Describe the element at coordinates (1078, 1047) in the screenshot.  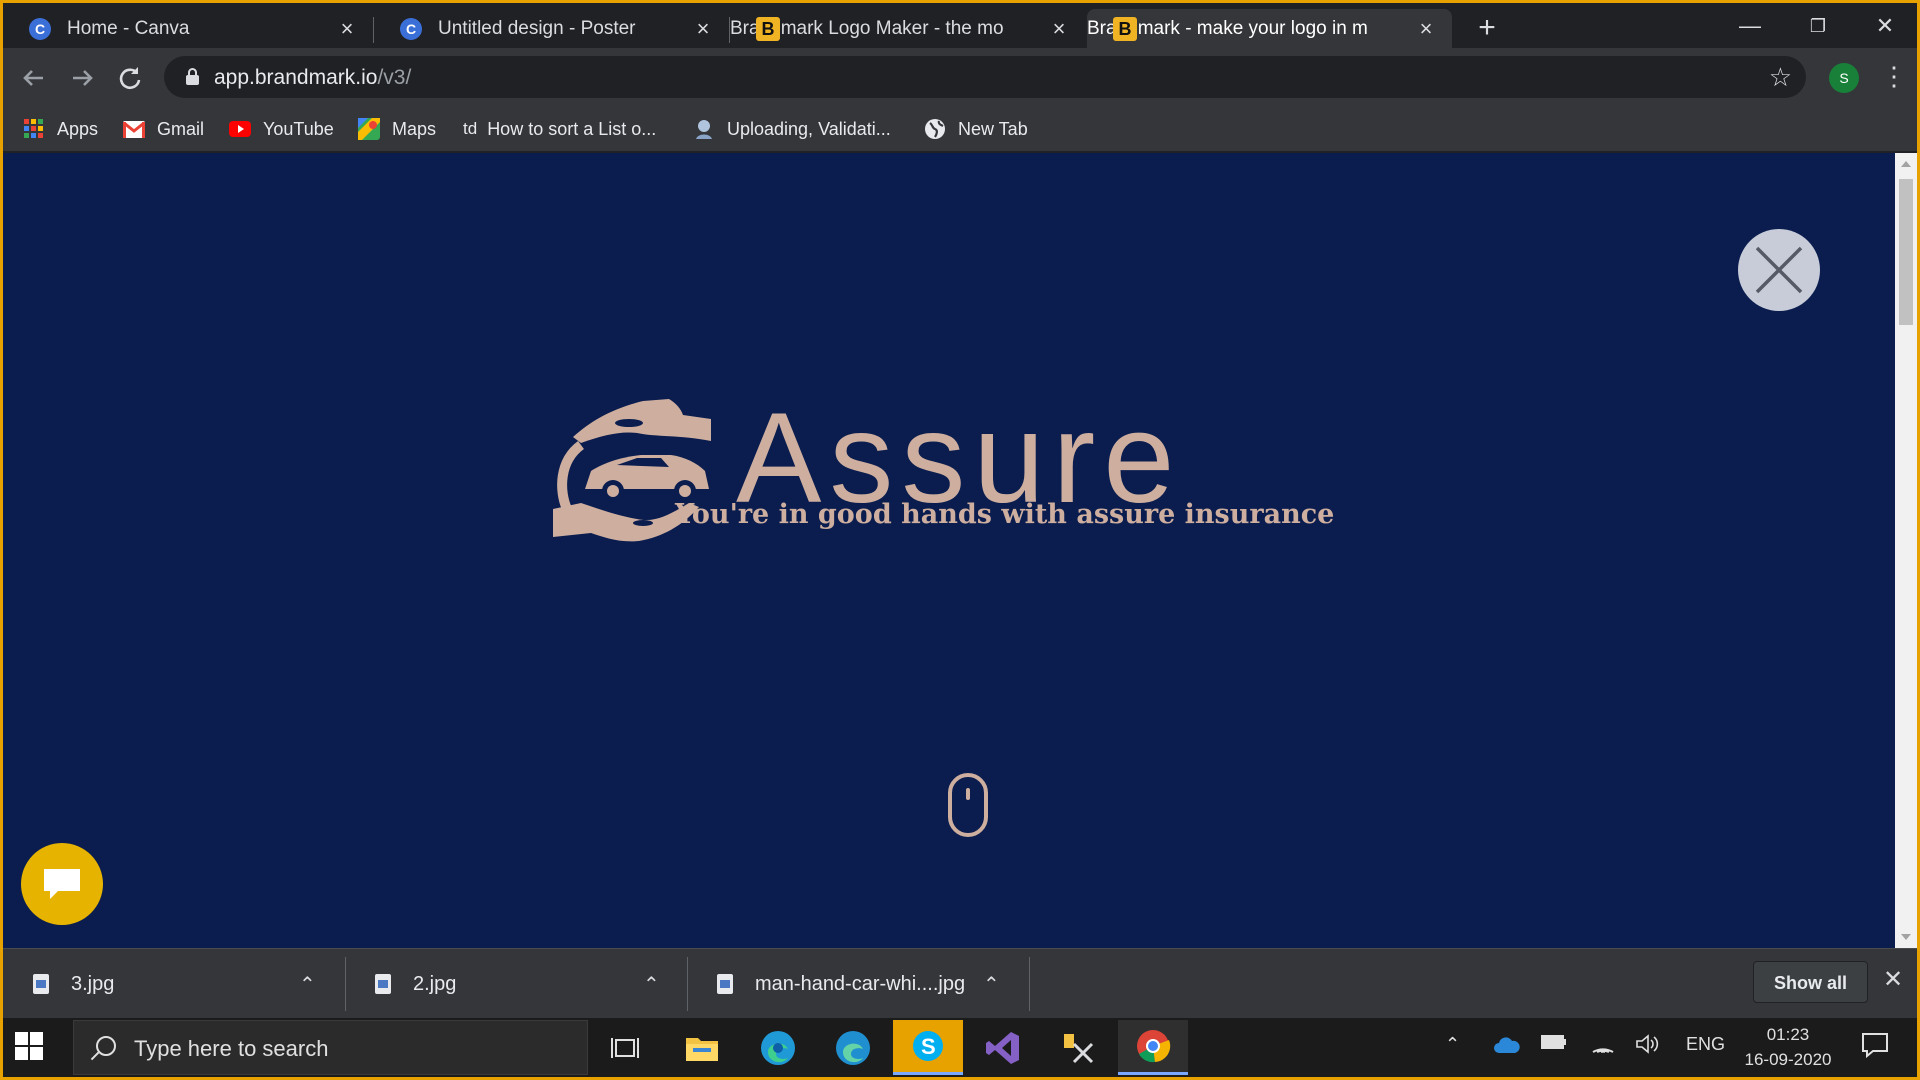
I see `tools-icon` at that location.